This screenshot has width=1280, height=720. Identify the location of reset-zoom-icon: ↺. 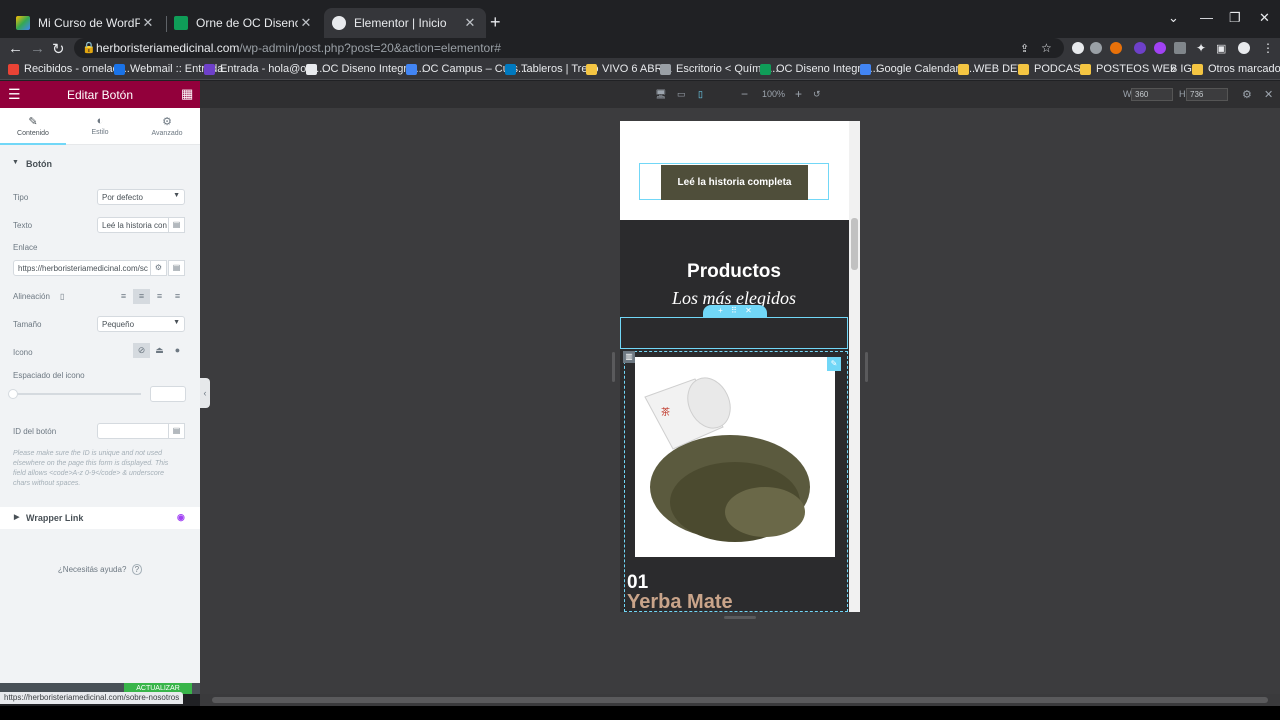
(817, 94).